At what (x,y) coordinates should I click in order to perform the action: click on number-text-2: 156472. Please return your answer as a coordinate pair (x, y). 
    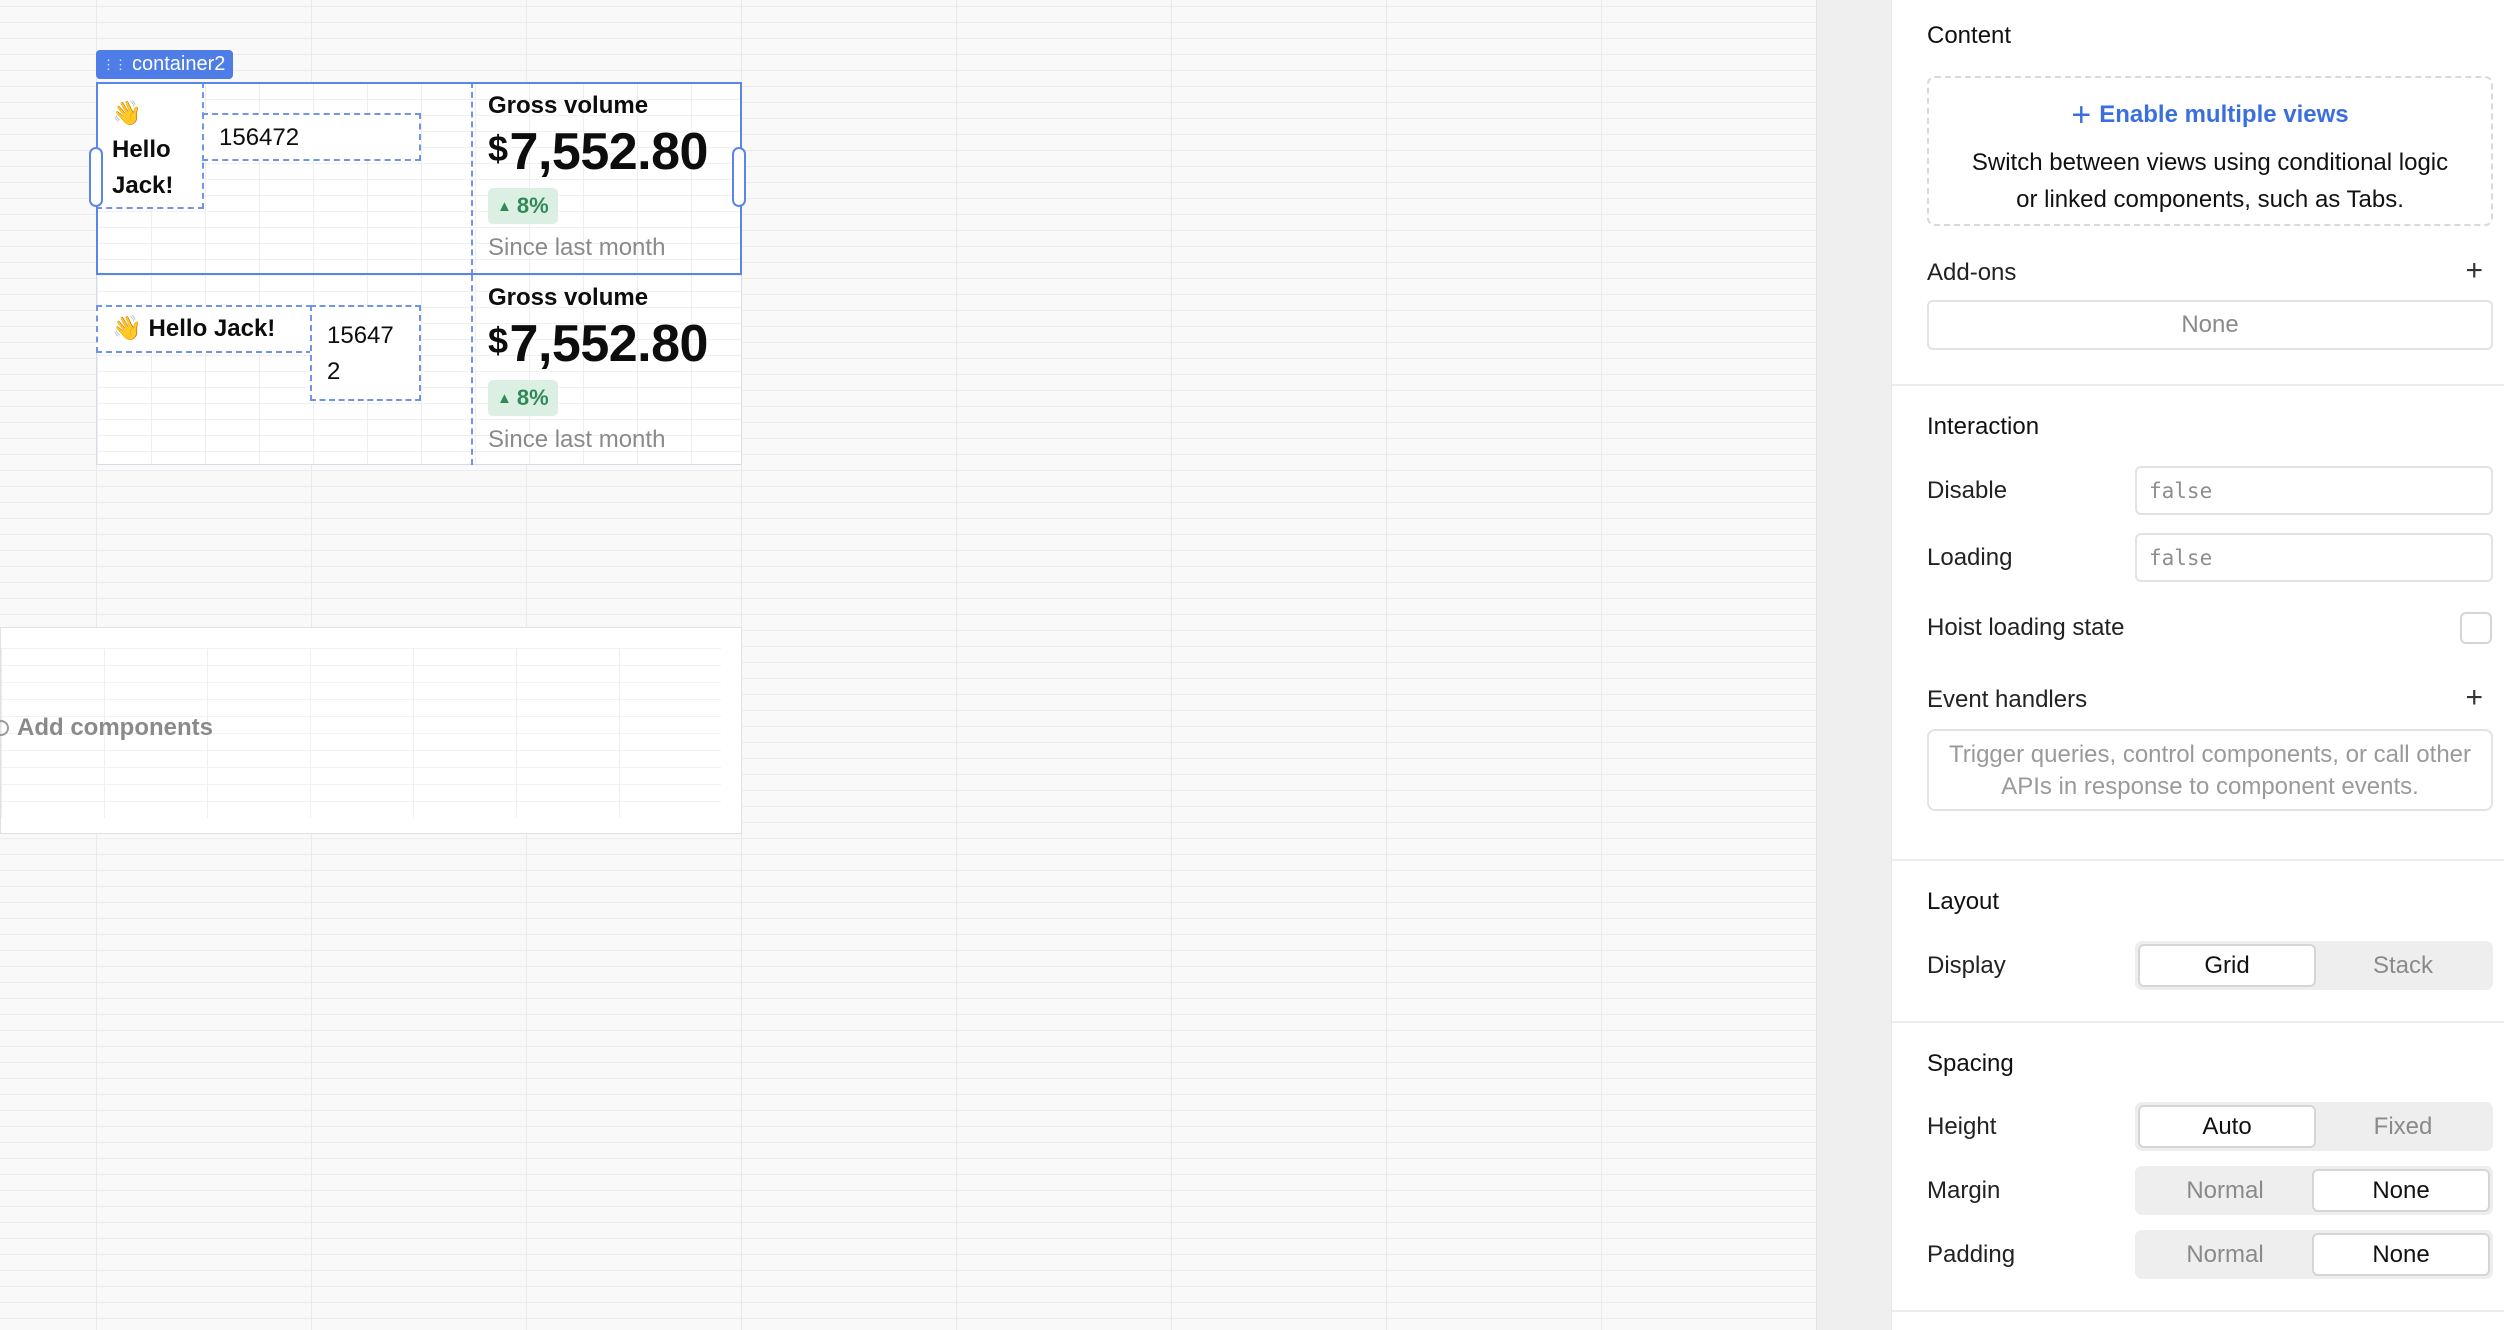
    Looking at the image, I should click on (360, 353).